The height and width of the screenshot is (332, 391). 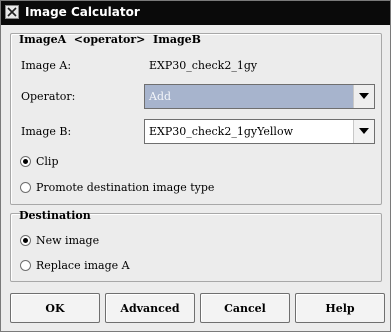 What do you see at coordinates (12, 12) in the screenshot?
I see `close-x-icon` at bounding box center [12, 12].